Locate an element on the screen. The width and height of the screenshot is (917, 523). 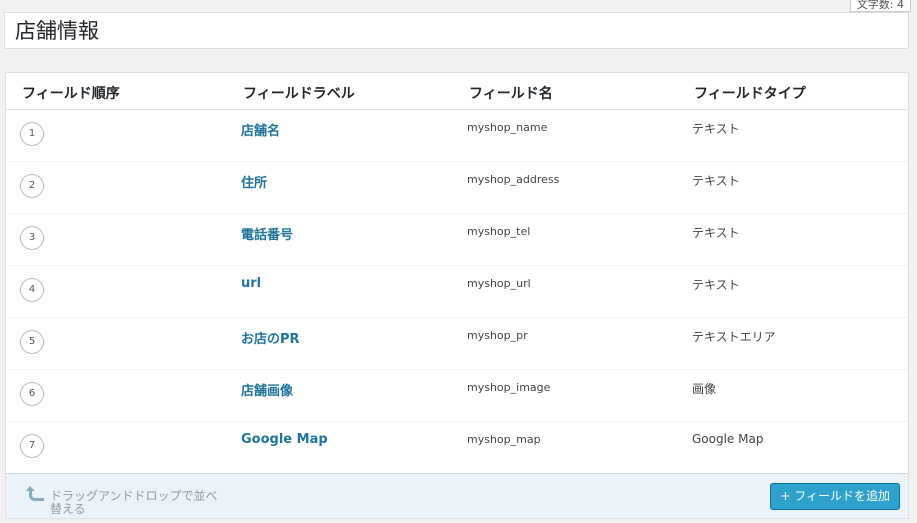
order-handle: 3 is located at coordinates (32, 238).